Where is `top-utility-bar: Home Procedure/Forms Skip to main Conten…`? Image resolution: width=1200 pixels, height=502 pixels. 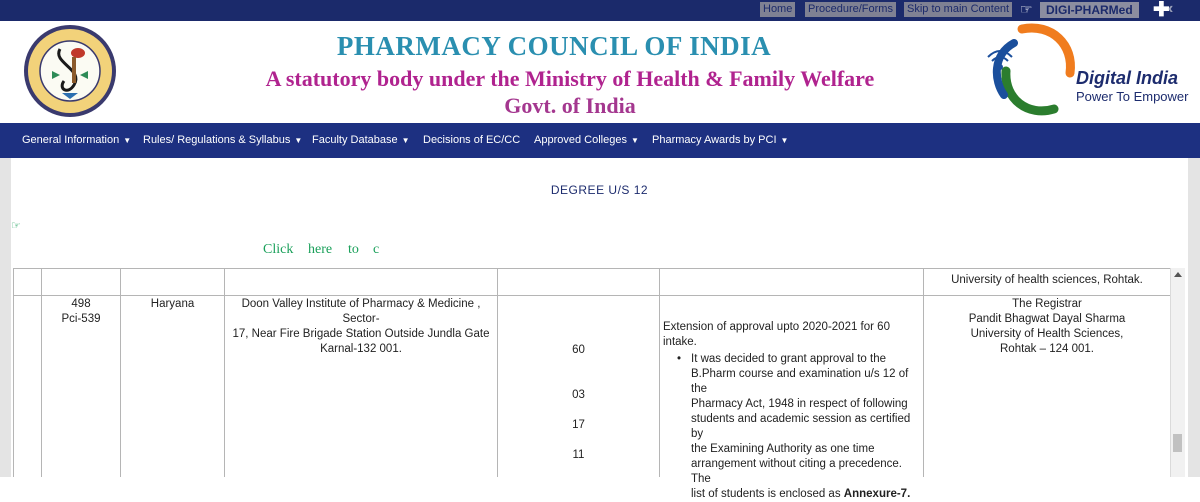 top-utility-bar: Home Procedure/Forms Skip to main Conten… is located at coordinates (600, 10).